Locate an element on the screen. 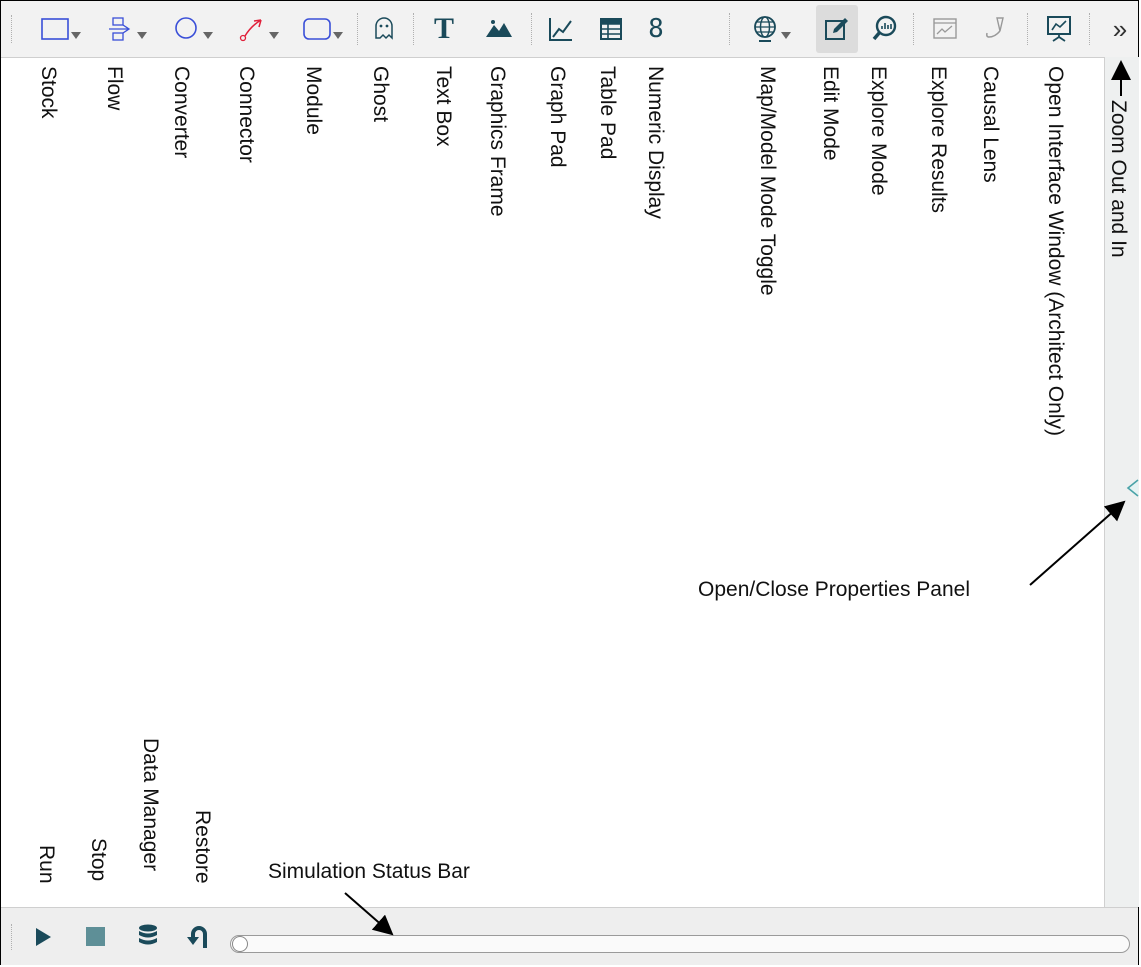 This screenshot has width=1141, height=967. flow-icon is located at coordinates (128, 29).